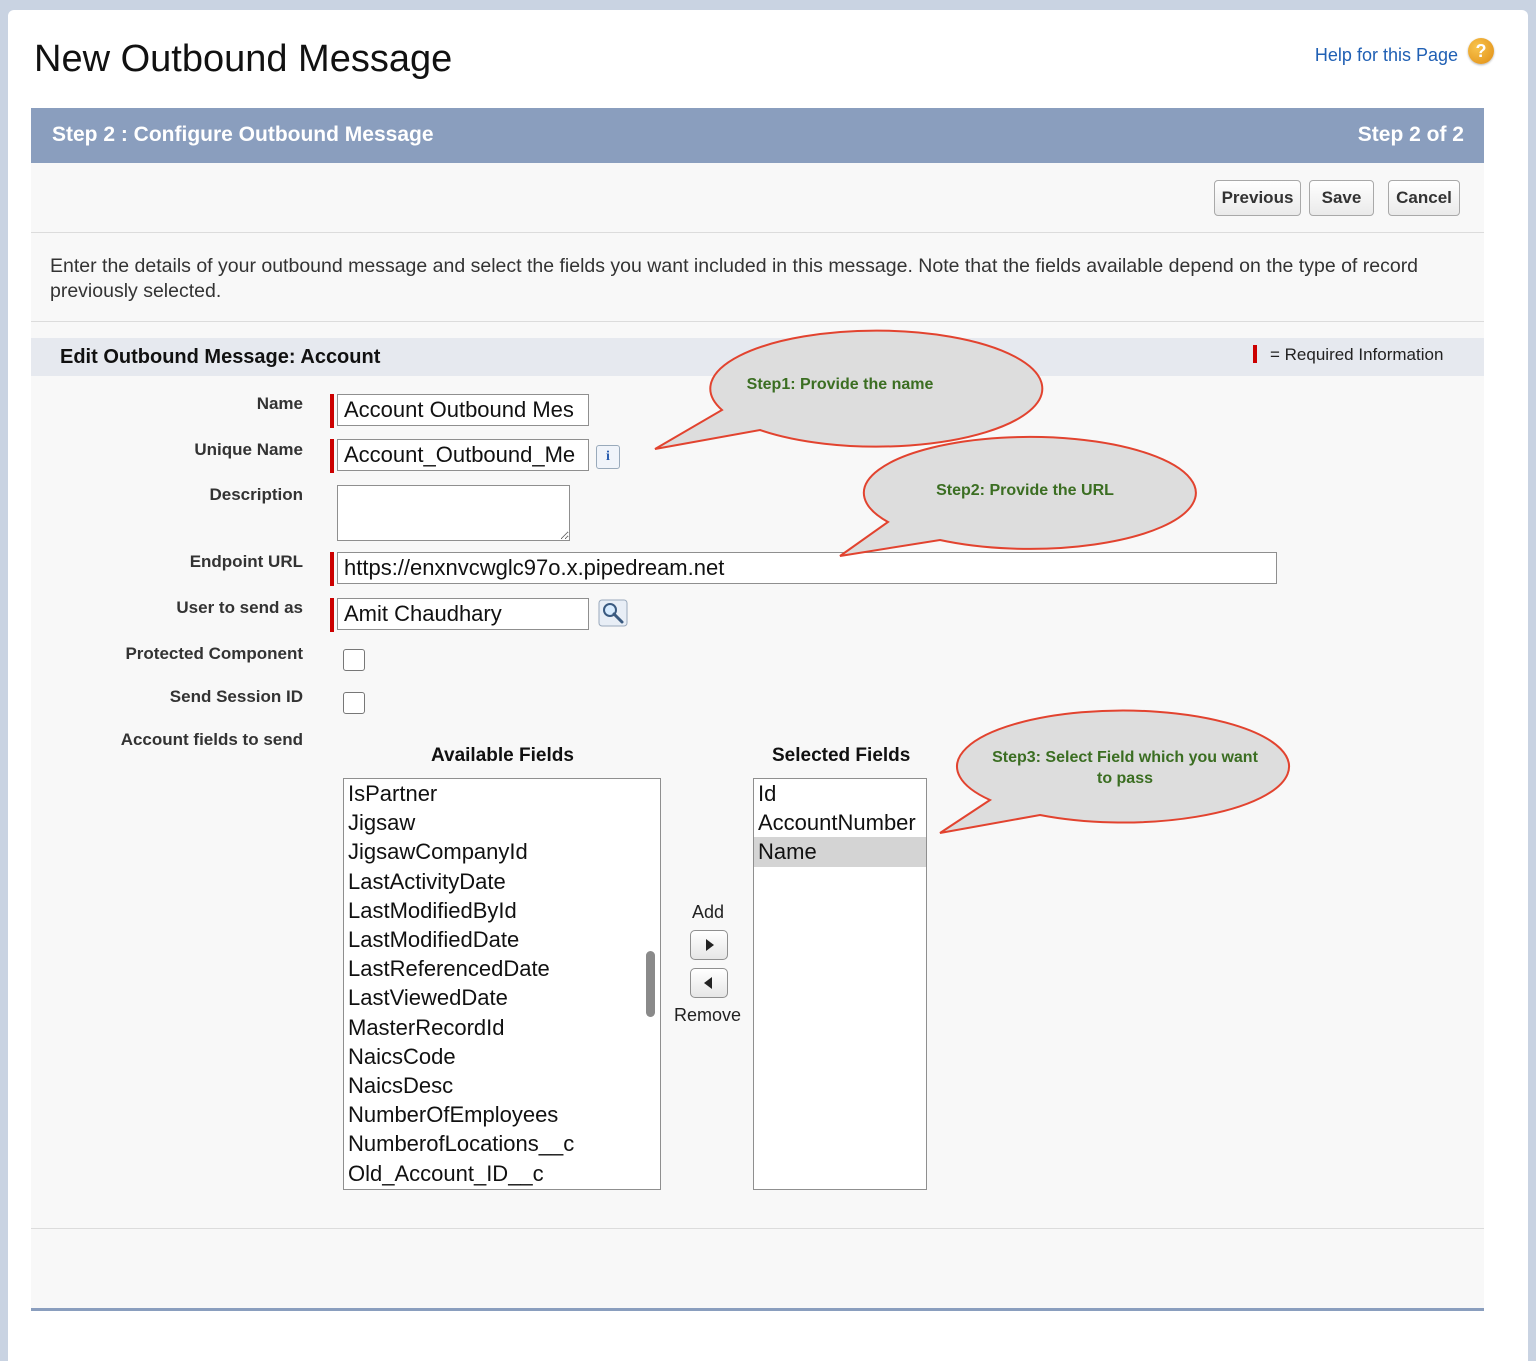  I want to click on name-required-marker, so click(332, 411).